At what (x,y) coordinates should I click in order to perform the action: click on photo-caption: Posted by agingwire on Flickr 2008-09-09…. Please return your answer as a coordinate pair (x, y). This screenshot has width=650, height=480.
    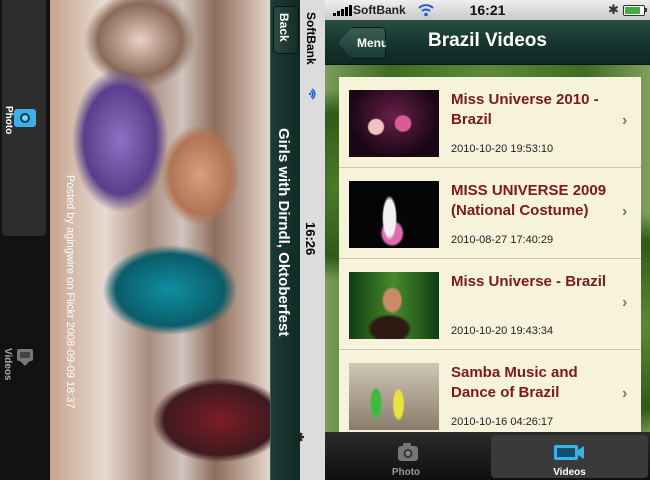
    Looking at the image, I should click on (71, 325).